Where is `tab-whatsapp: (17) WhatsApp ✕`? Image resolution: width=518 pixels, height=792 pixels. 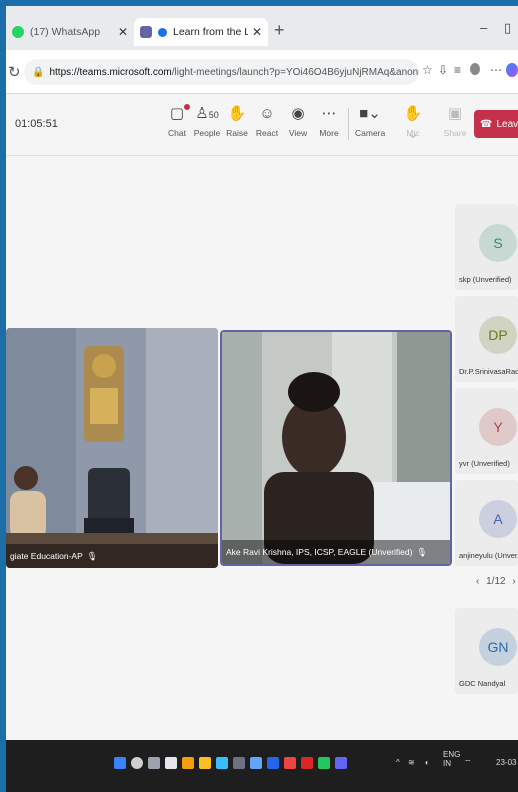 tab-whatsapp: (17) WhatsApp ✕ is located at coordinates (70, 32).